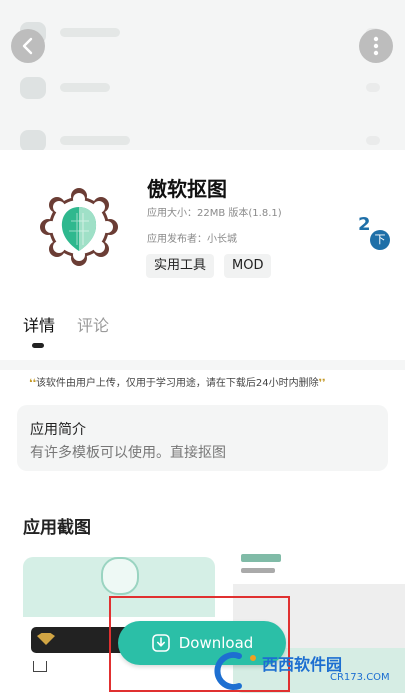  I want to click on app-title: 傲软抠图, so click(187, 189).